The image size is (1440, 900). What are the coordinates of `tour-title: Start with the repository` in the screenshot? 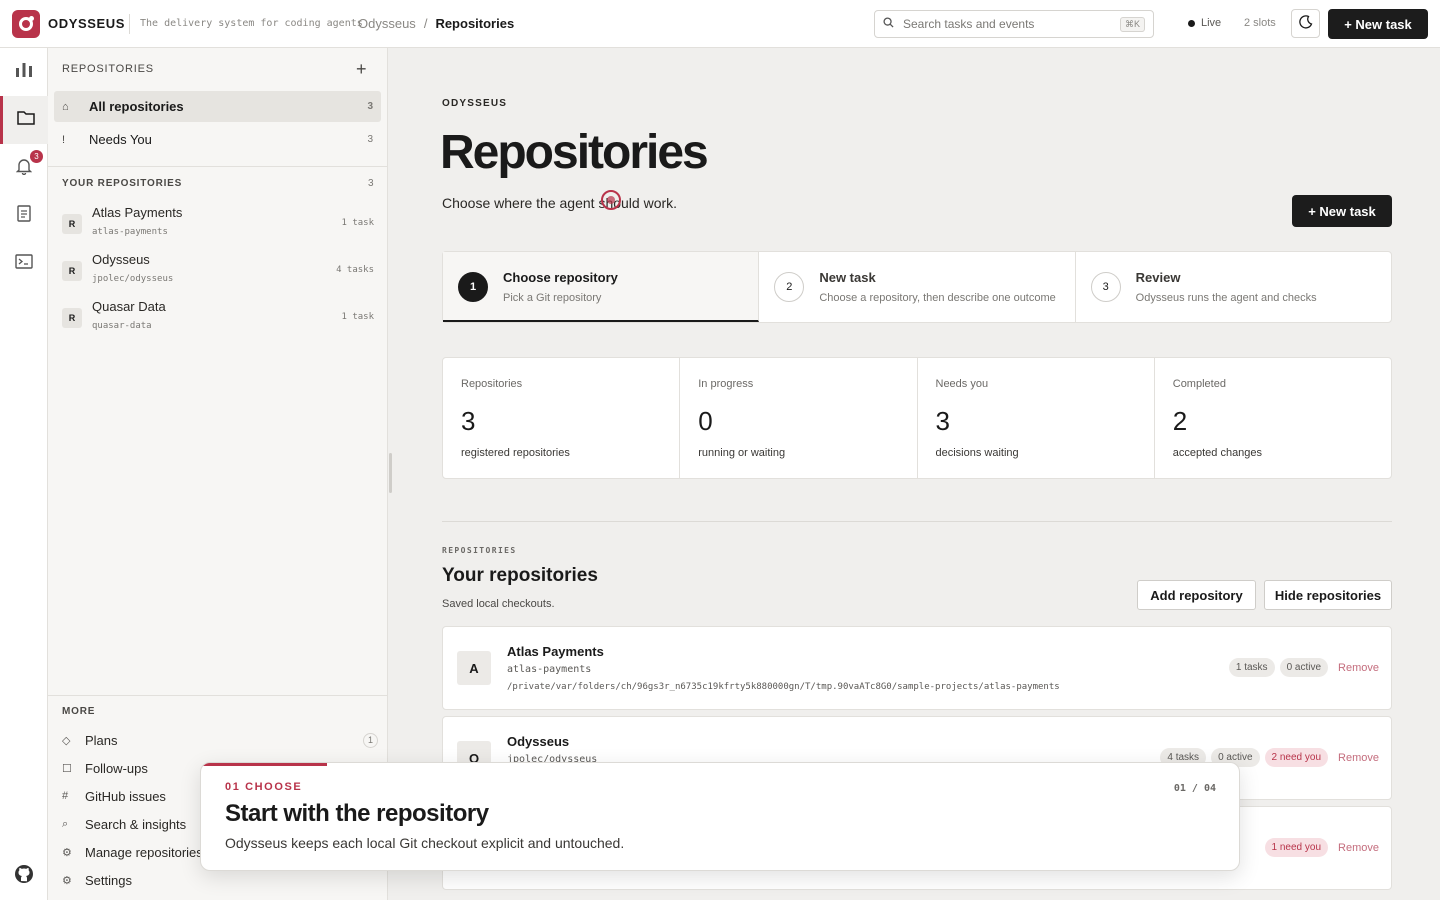 It's located at (357, 813).